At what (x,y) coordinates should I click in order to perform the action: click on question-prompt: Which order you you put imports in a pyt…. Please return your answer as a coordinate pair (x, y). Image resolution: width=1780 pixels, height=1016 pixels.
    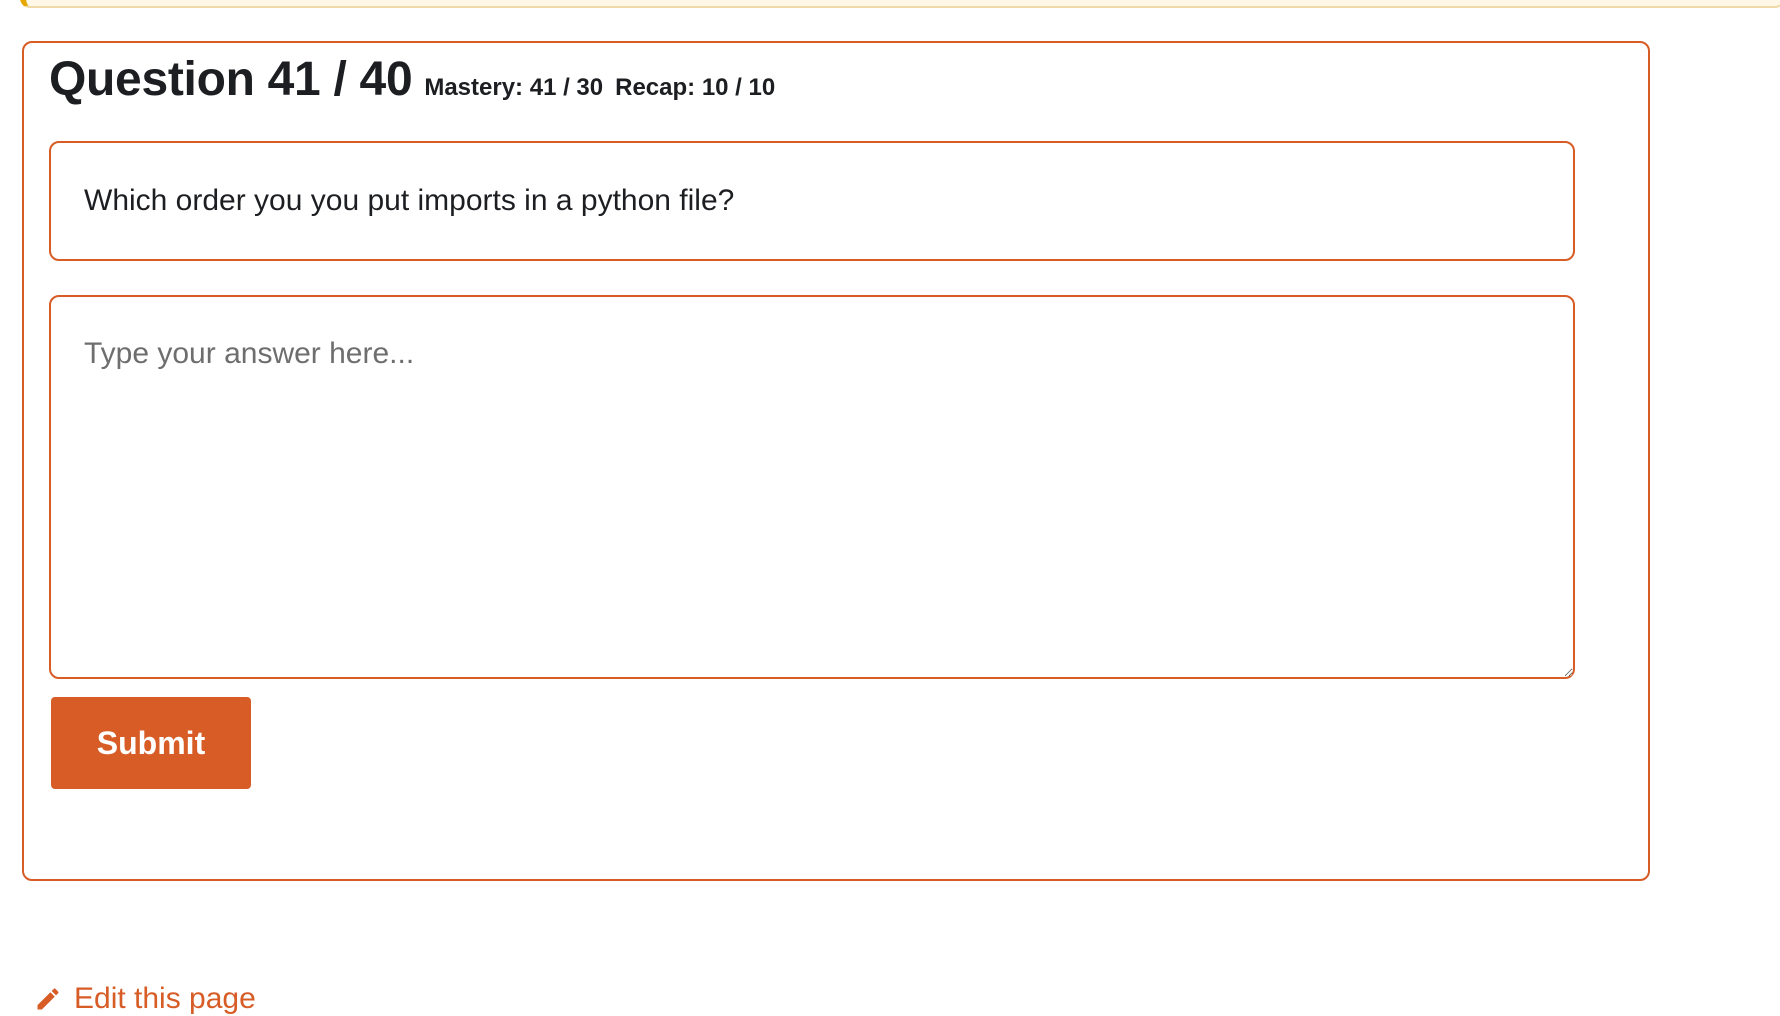
    Looking at the image, I should click on (812, 201).